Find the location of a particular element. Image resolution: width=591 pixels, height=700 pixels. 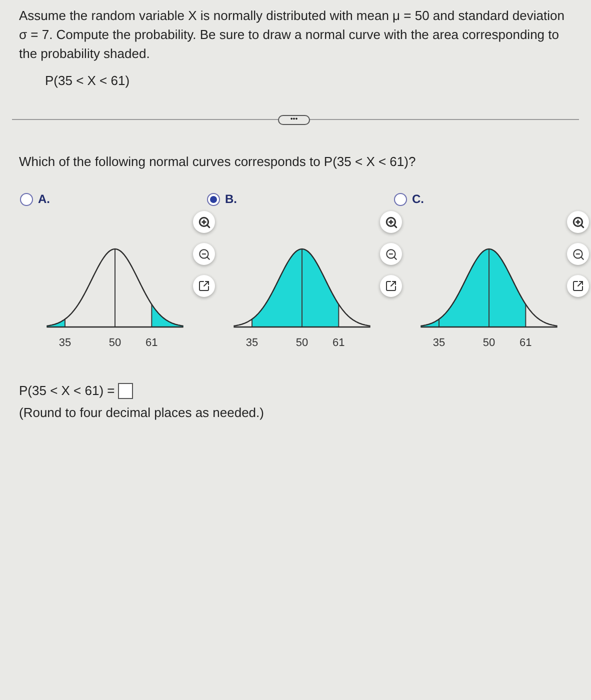

answer-box is located at coordinates (125, 390).